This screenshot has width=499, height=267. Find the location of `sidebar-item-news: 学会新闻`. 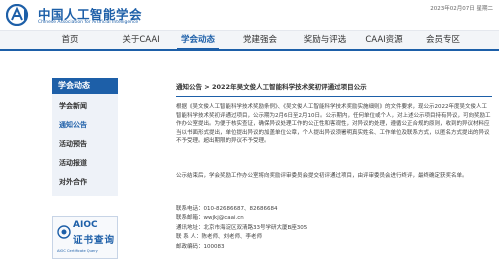

sidebar-item-news: 学会新闻 is located at coordinates (85, 106).